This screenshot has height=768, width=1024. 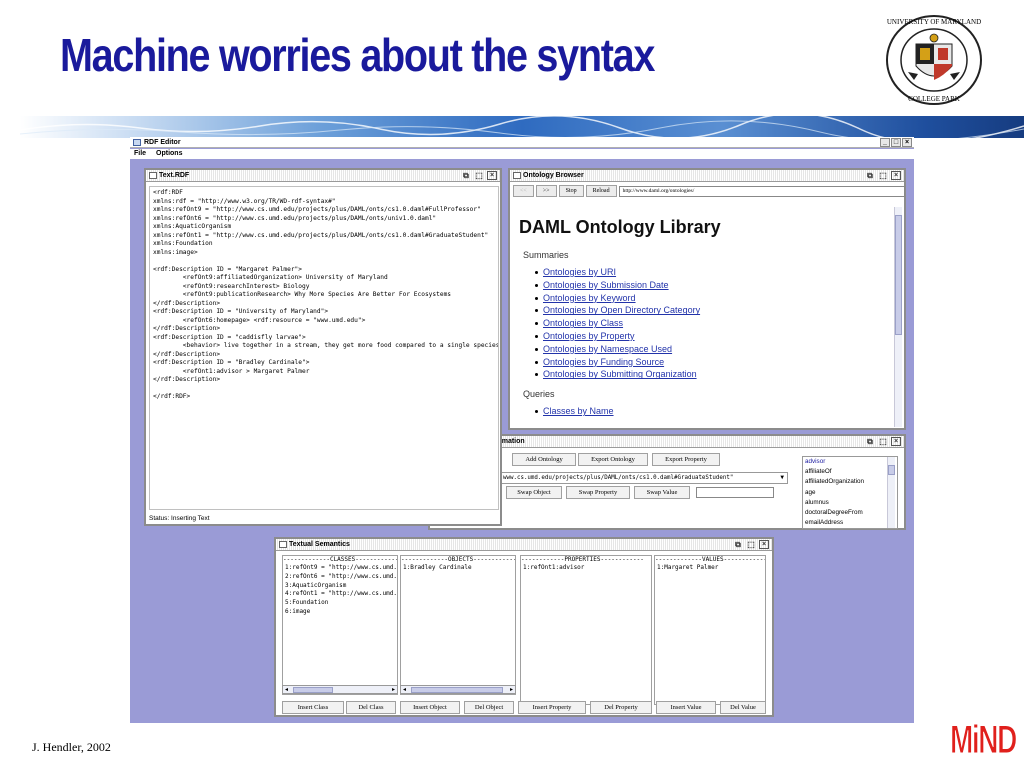 What do you see at coordinates (716, 374) in the screenshot?
I see `summary-link: Ontologies by Submitting Organization` at bounding box center [716, 374].